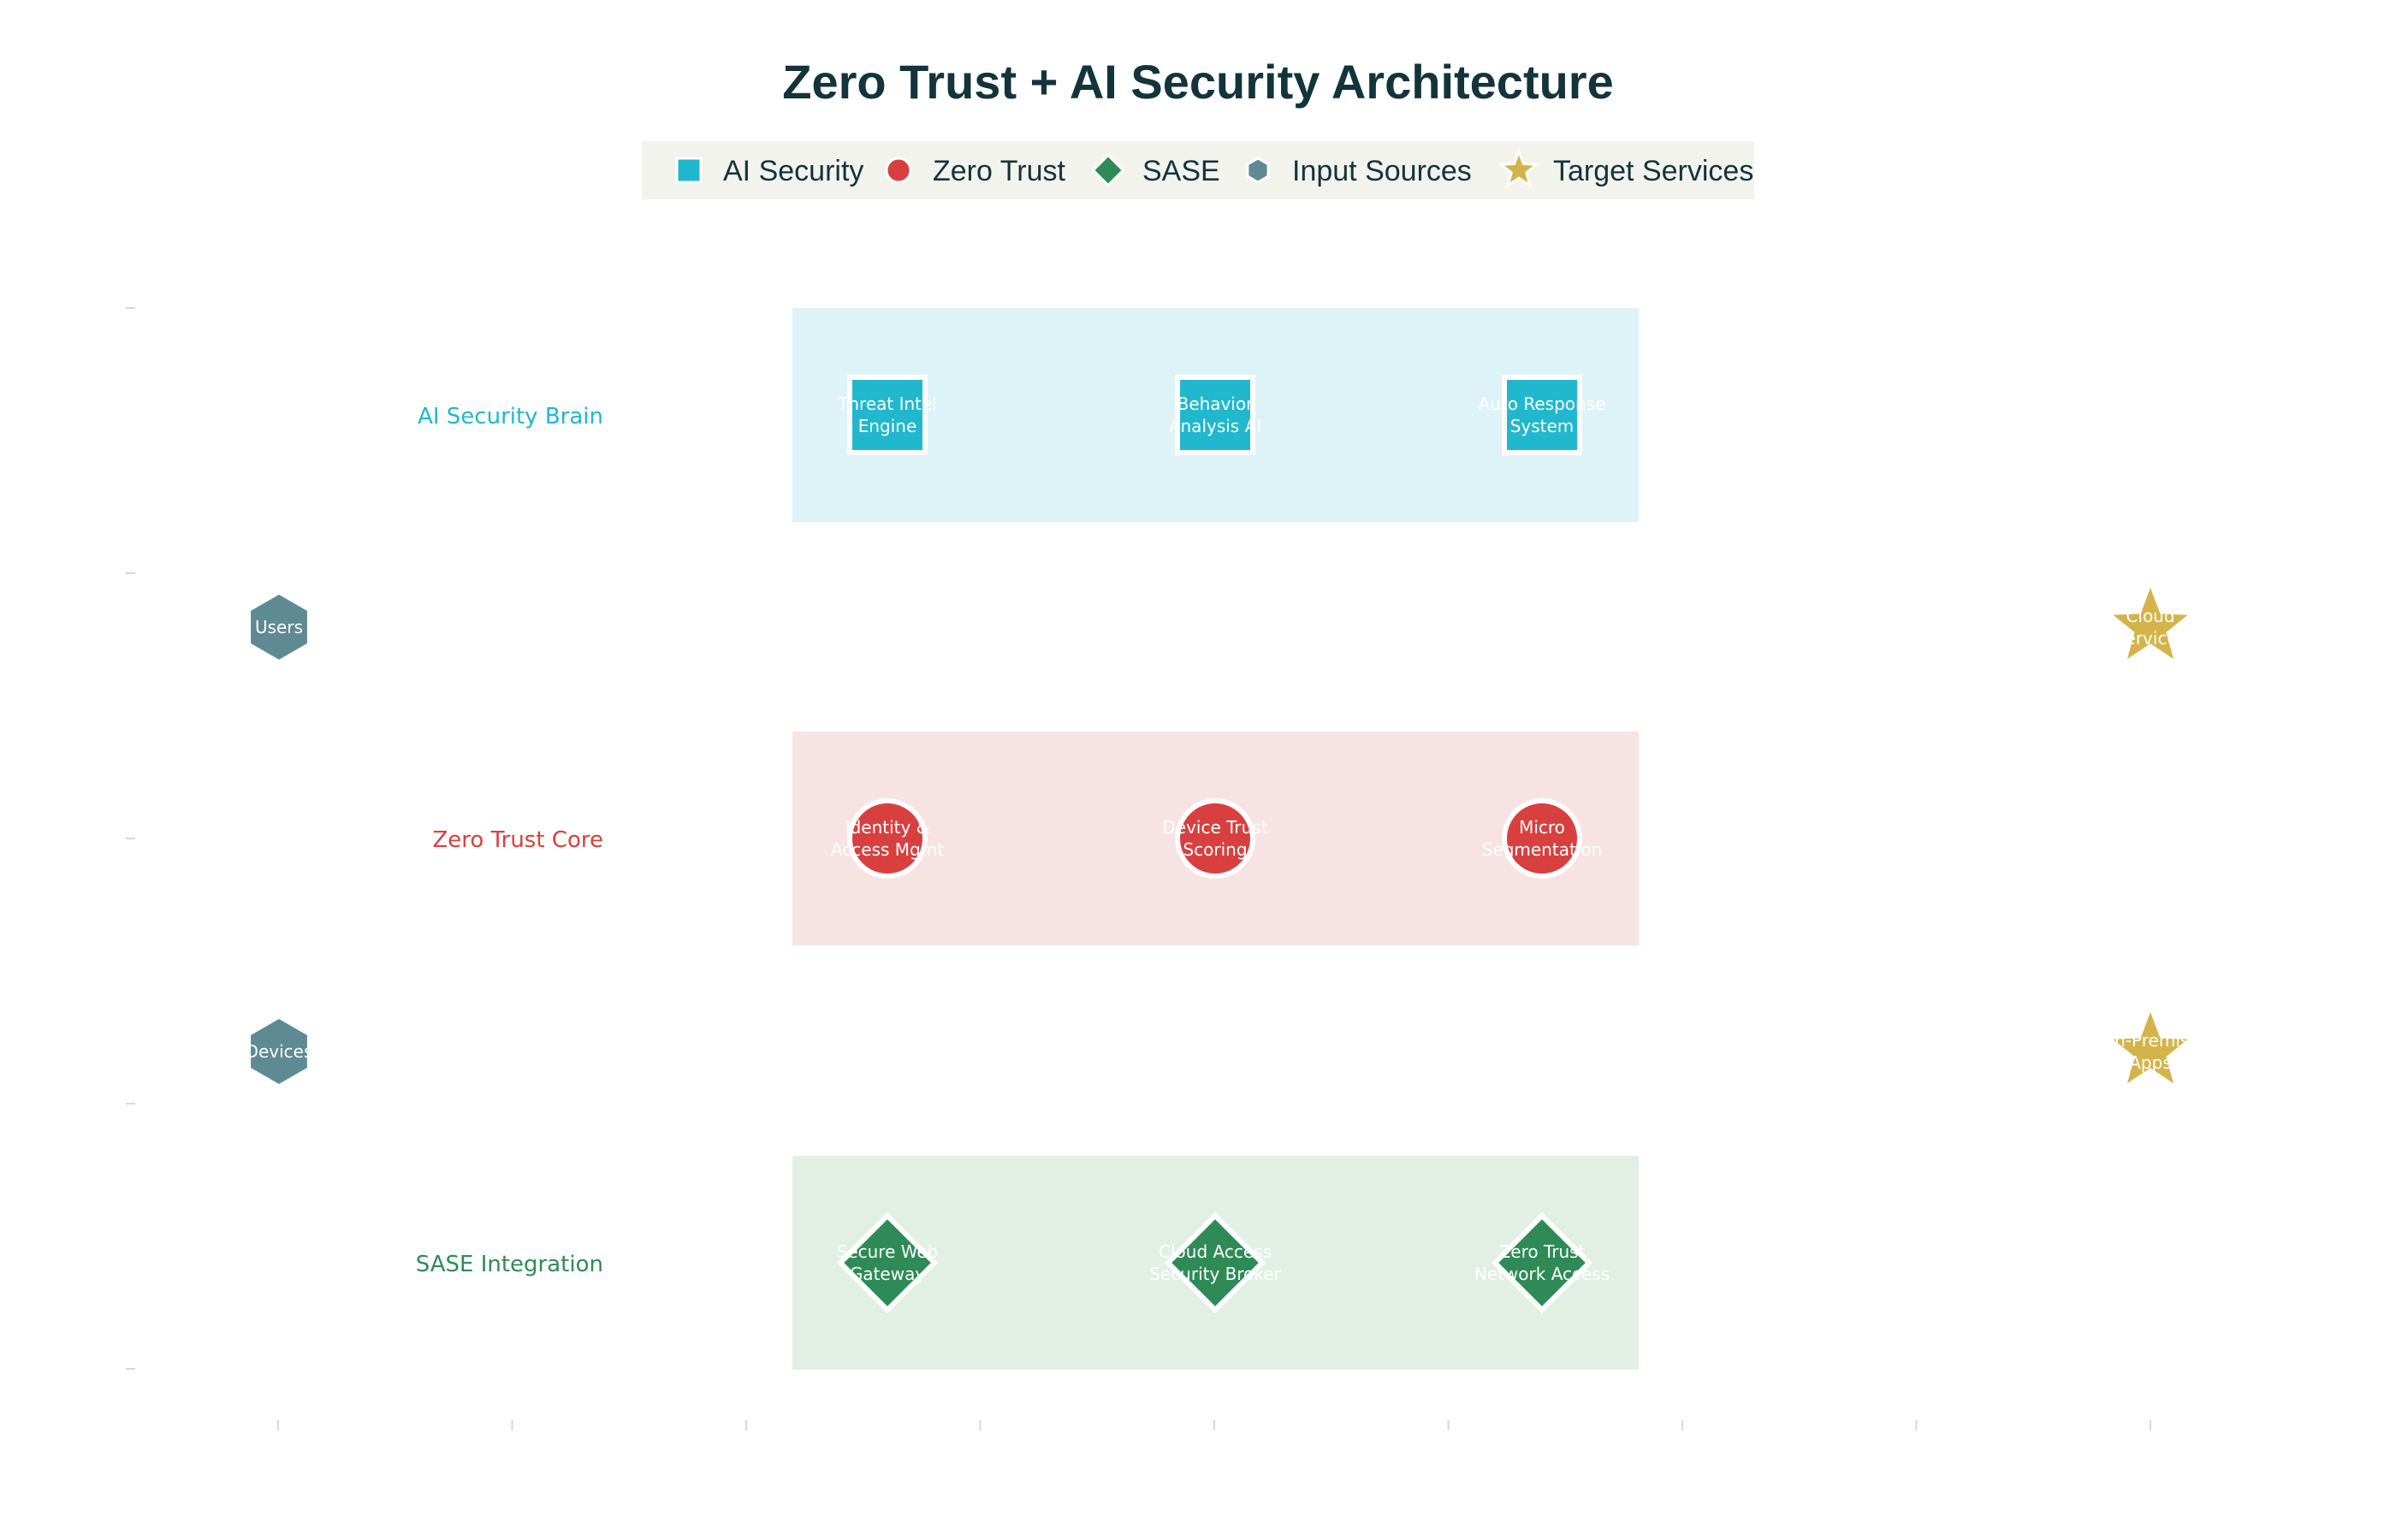 This screenshot has height=1540, width=2396. Describe the element at coordinates (1382, 171) in the screenshot. I see `legend-label: Input Sources` at that location.